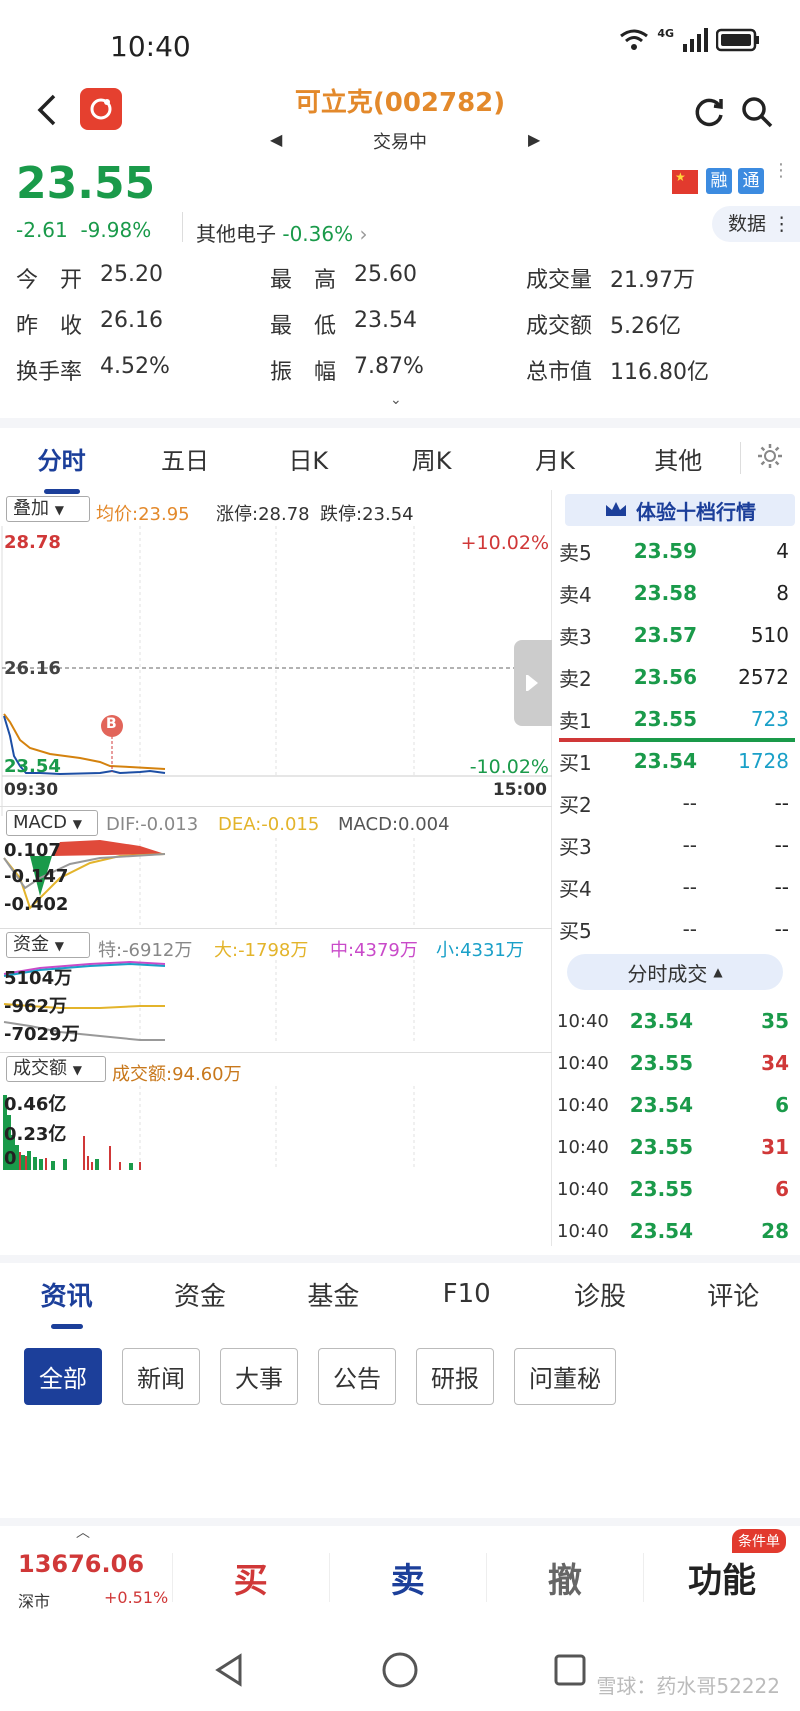  I want to click on bid-row: 买3 -- --, so click(675, 845).